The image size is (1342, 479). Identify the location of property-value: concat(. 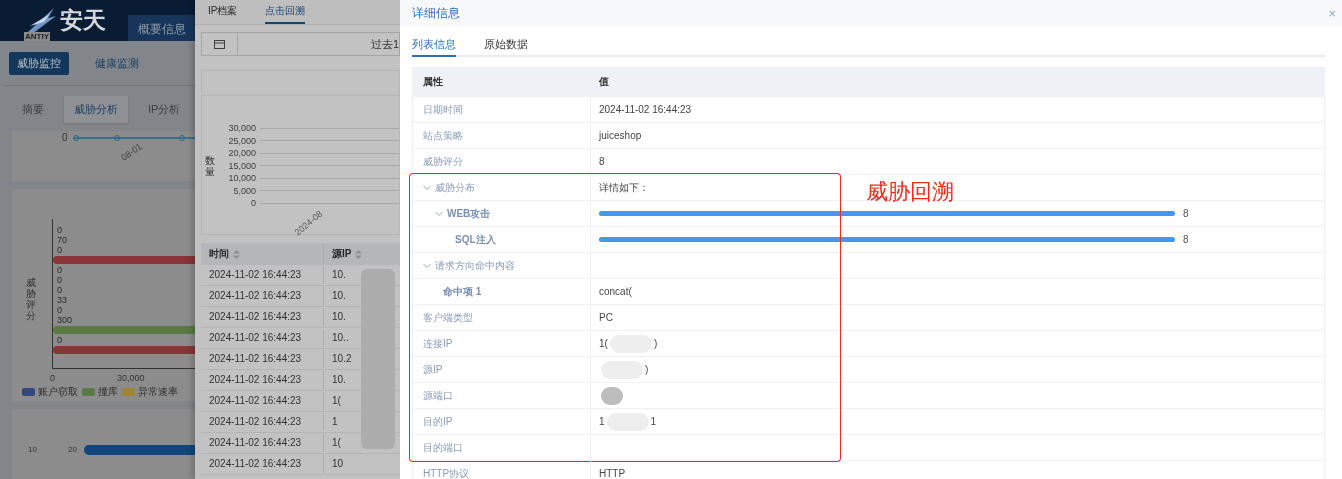
(615, 291).